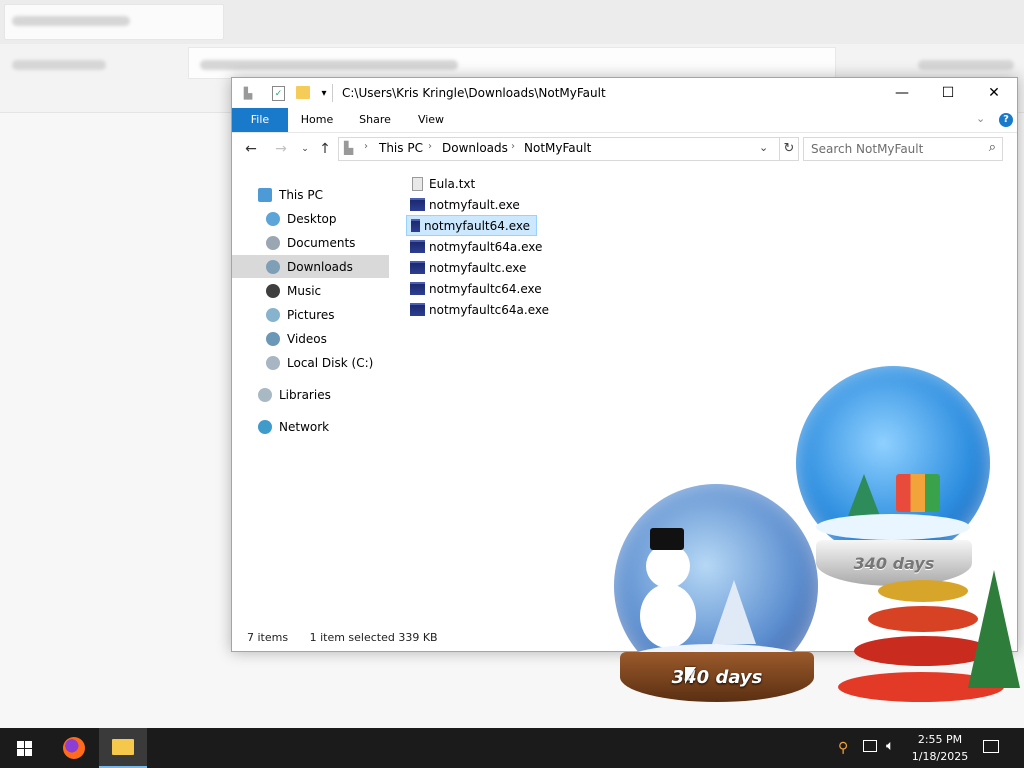  Describe the element at coordinates (991, 746) in the screenshot. I see `action-center-icon` at that location.